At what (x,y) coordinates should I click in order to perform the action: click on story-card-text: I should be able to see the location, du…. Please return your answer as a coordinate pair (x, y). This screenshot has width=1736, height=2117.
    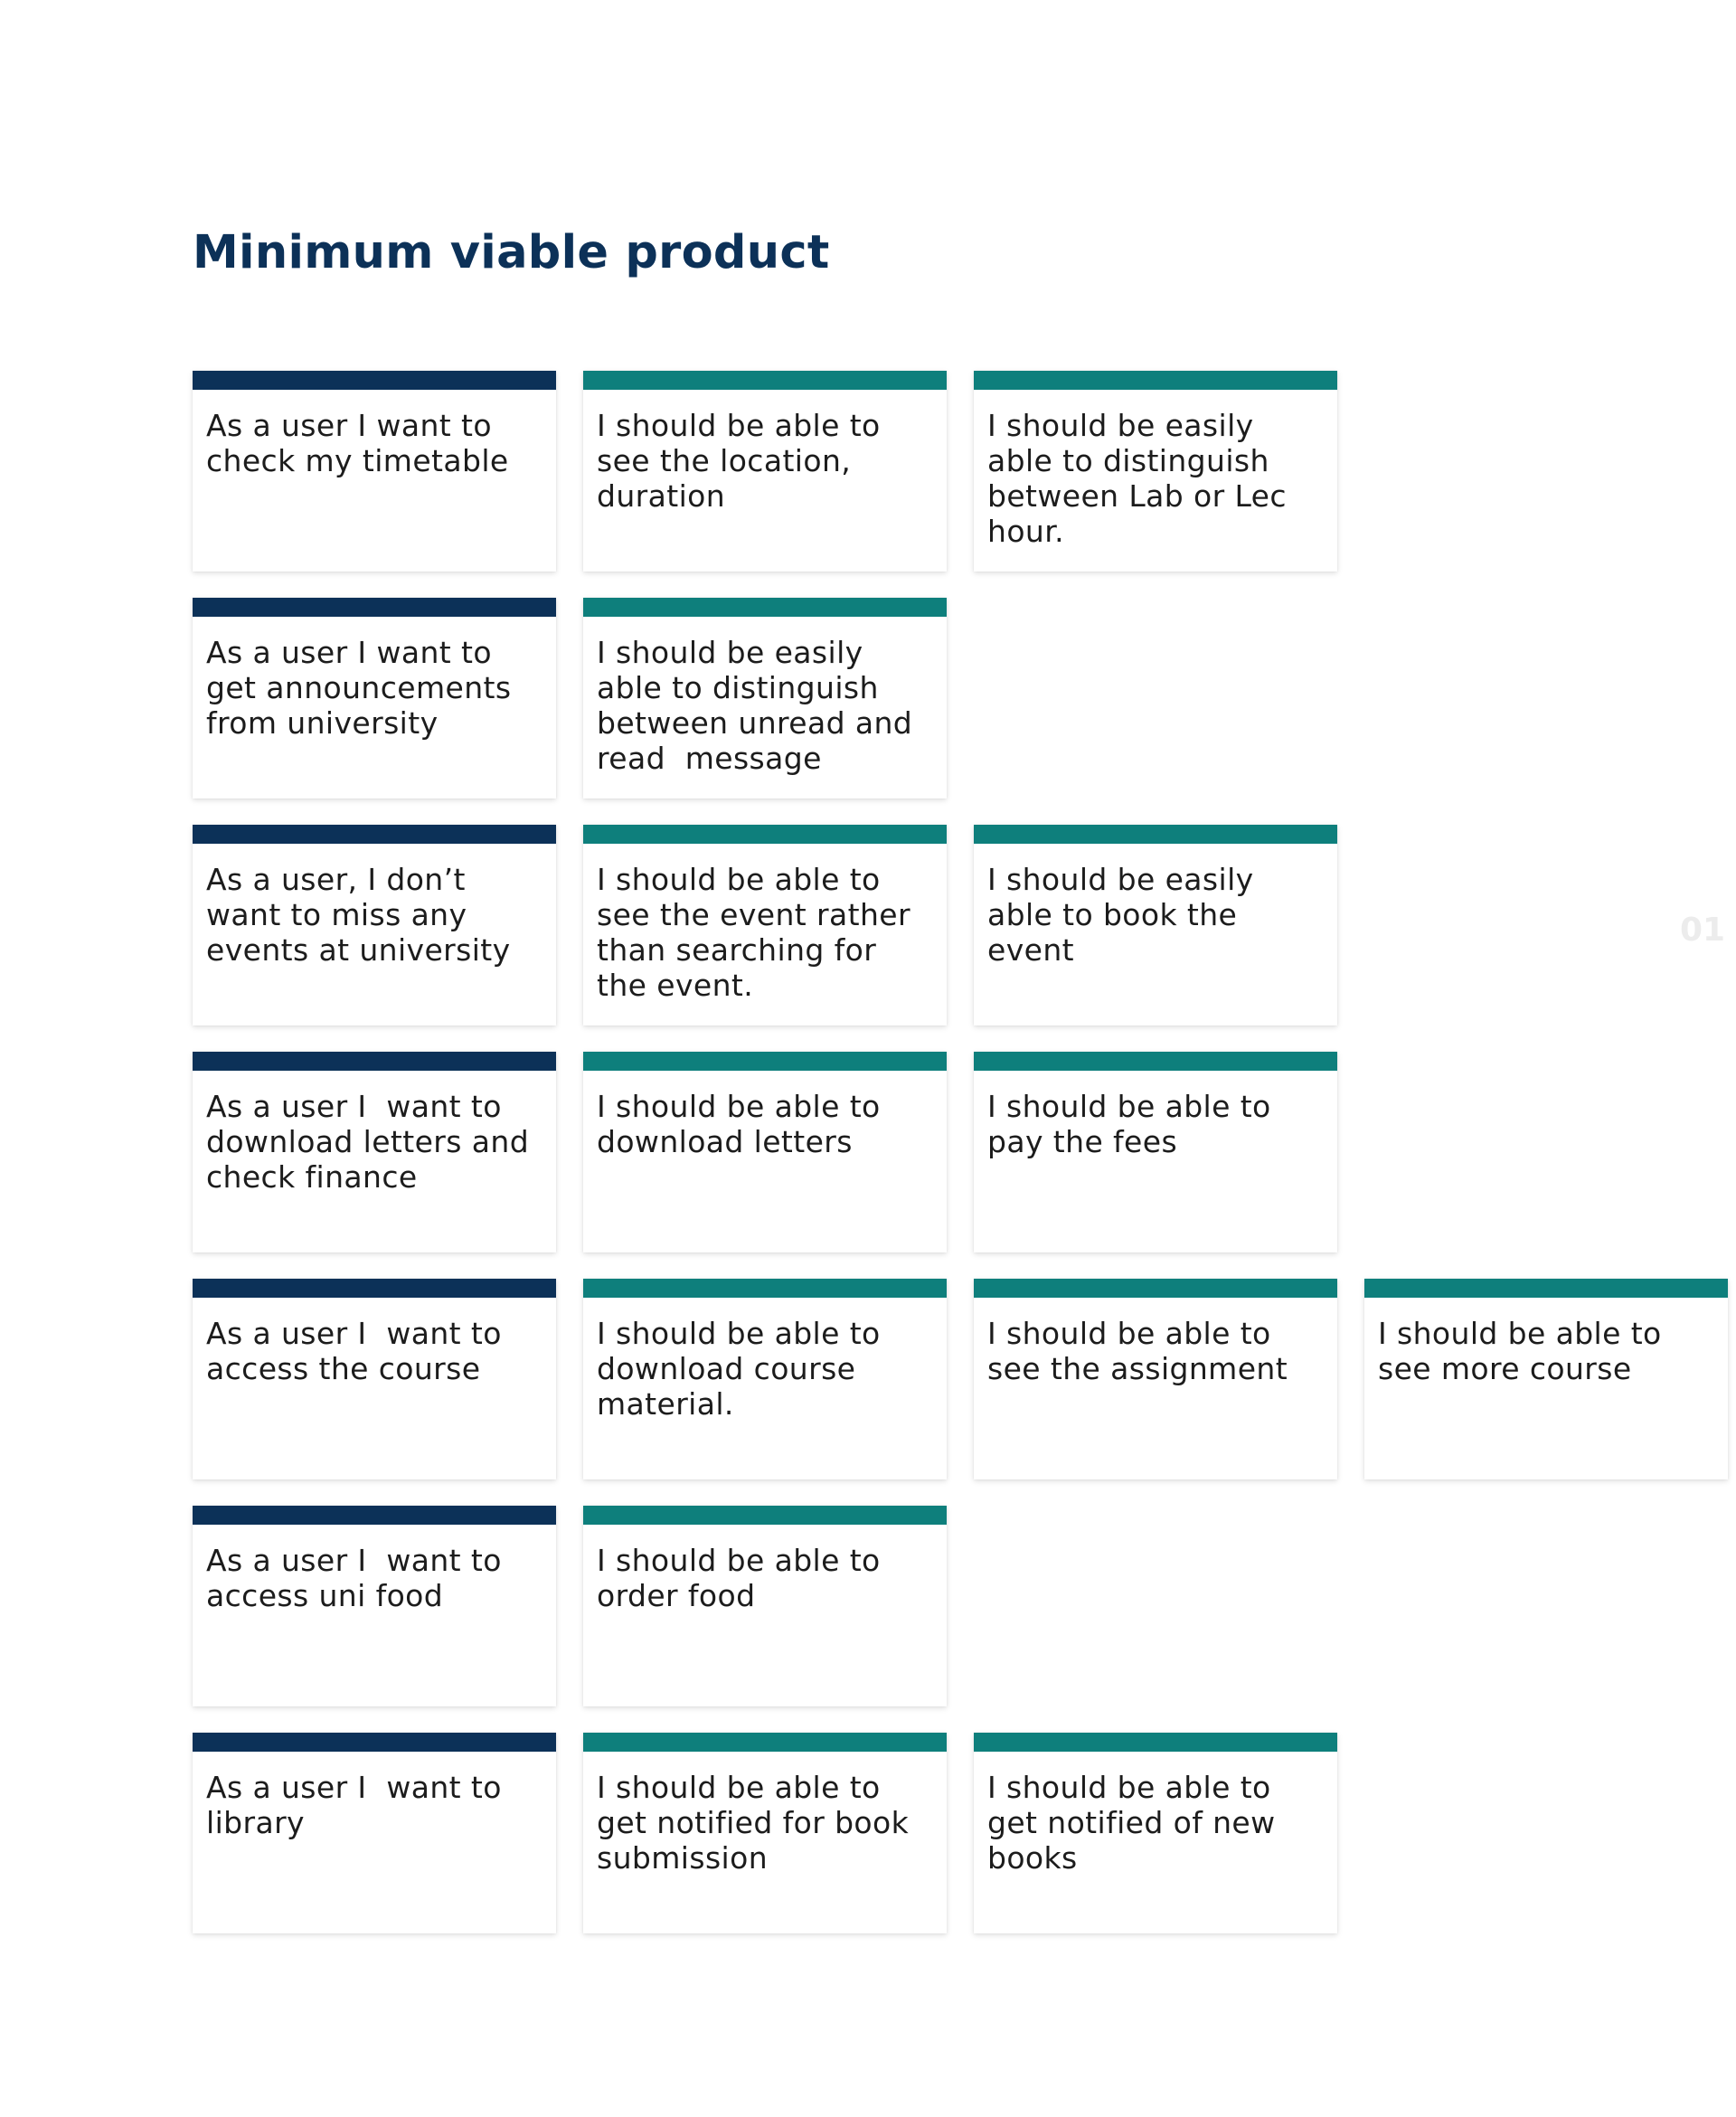
    Looking at the image, I should click on (744, 461).